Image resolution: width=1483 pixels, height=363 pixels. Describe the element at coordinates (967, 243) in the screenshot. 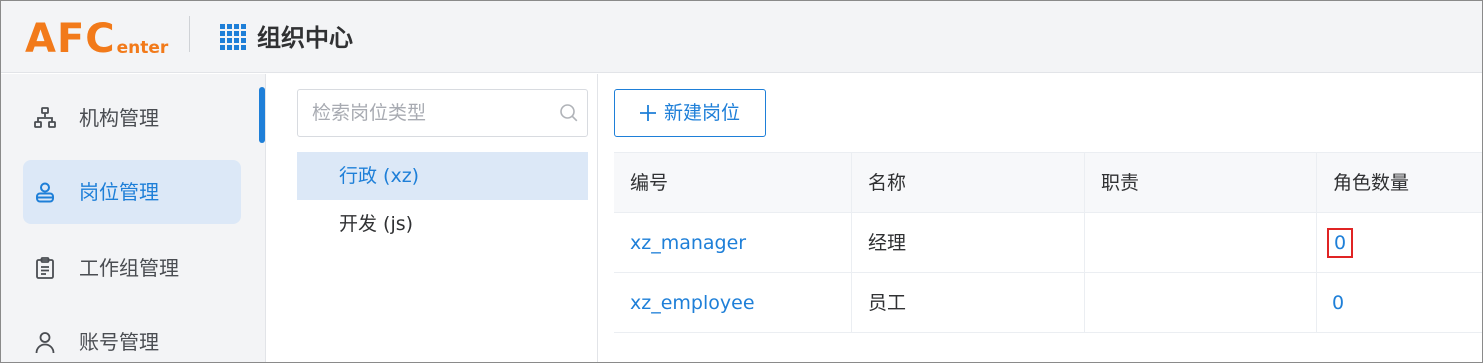

I see `position-name-cell: 经理` at that location.